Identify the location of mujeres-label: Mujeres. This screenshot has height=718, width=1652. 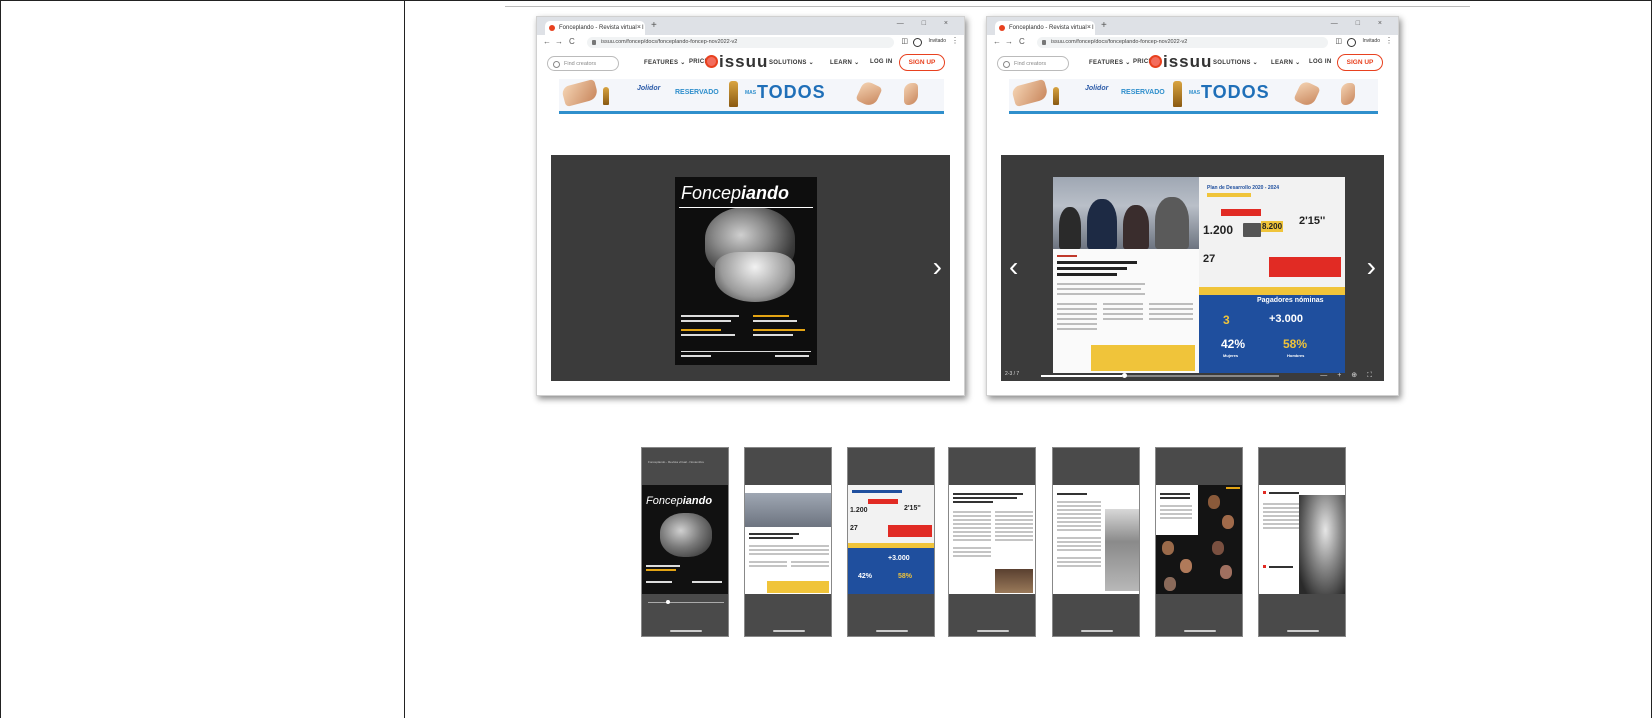
(1231, 355).